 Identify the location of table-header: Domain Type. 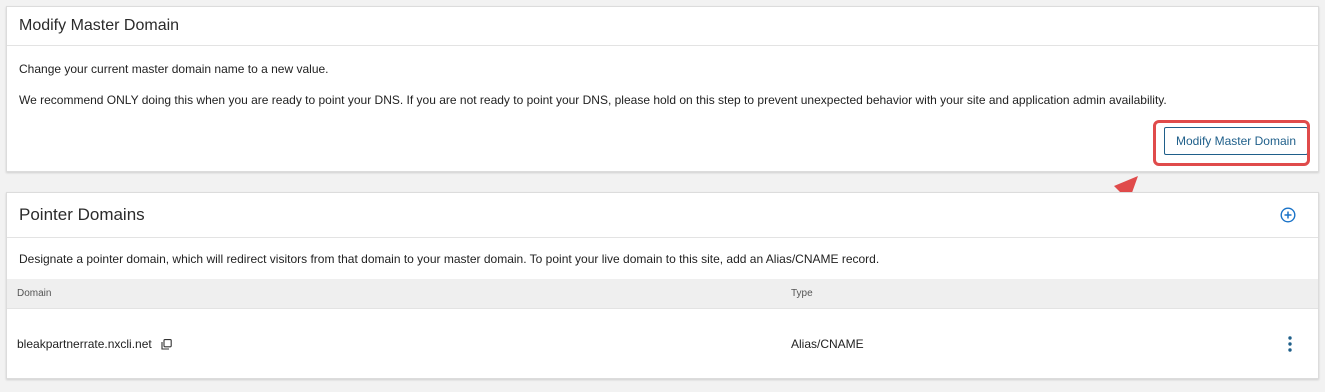
(662, 294).